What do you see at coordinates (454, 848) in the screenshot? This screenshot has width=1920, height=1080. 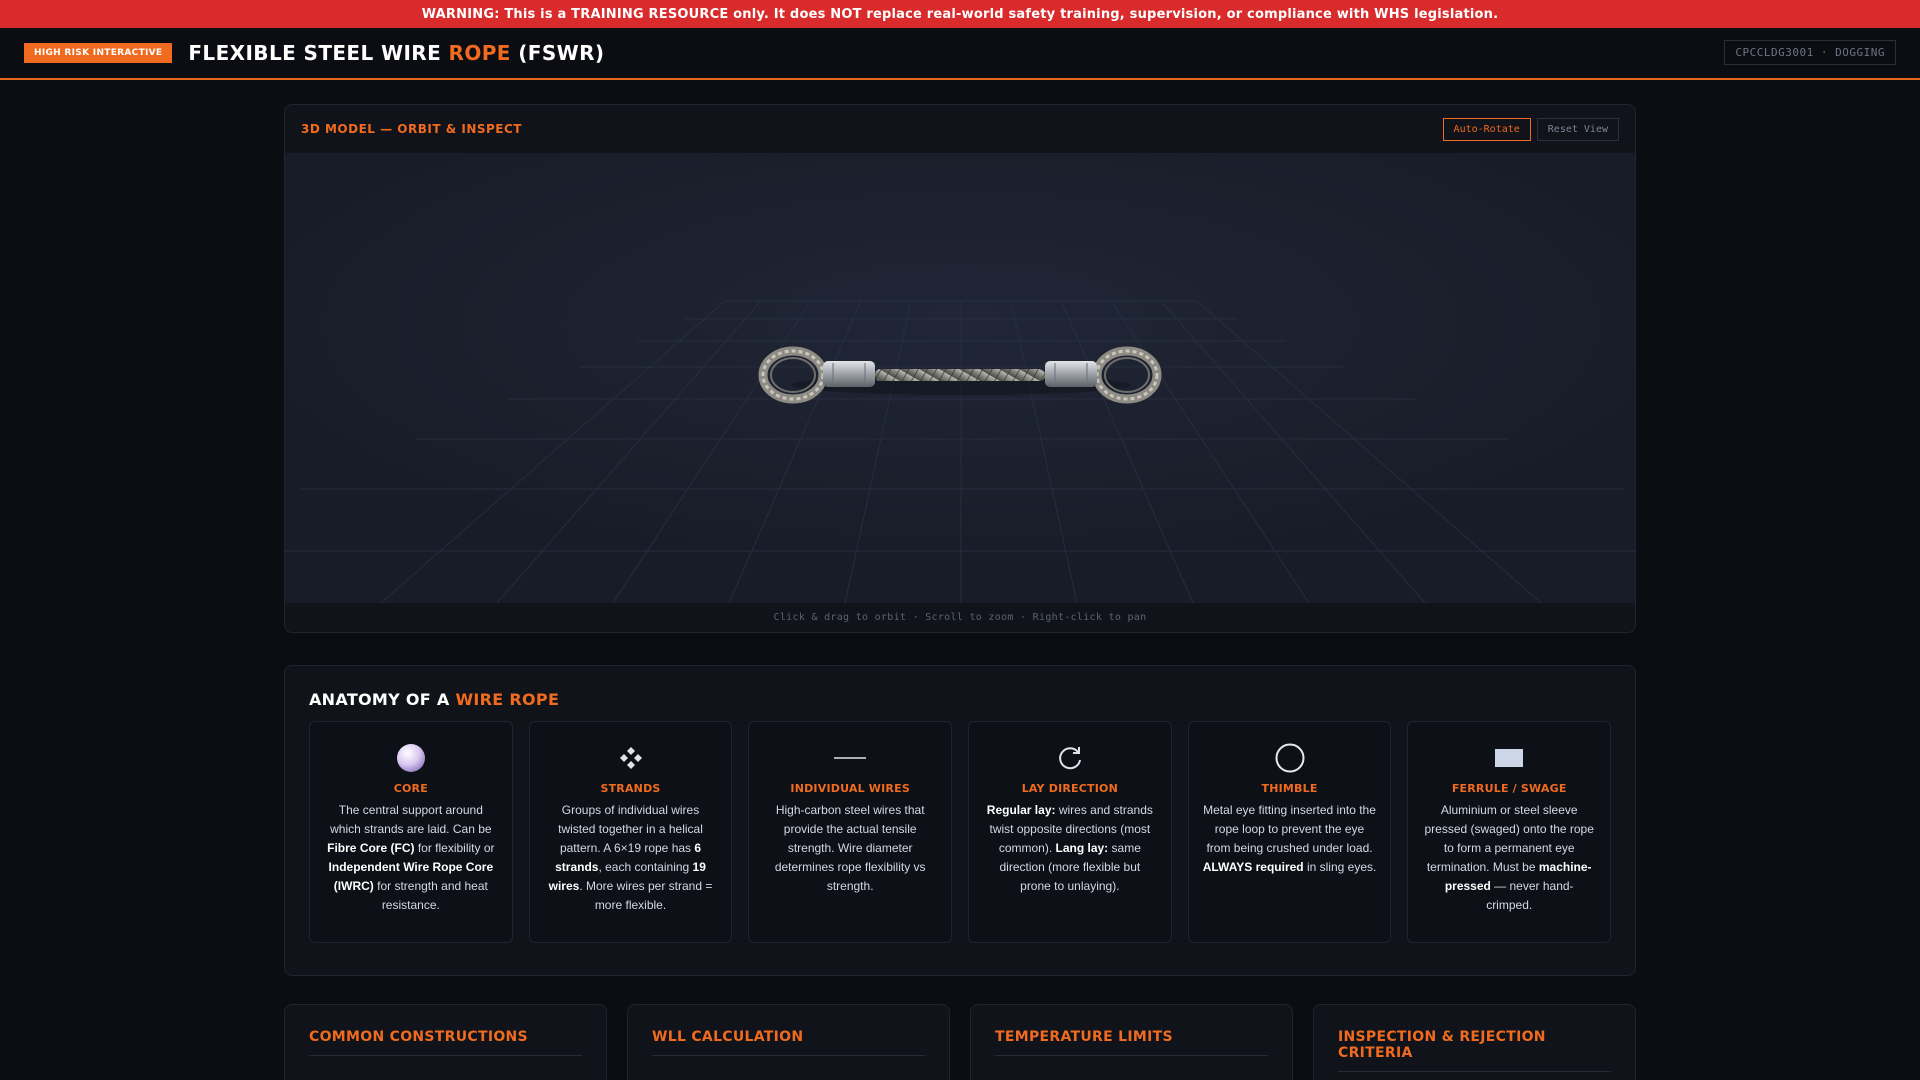 I see `card-description-text: for flexibility or` at bounding box center [454, 848].